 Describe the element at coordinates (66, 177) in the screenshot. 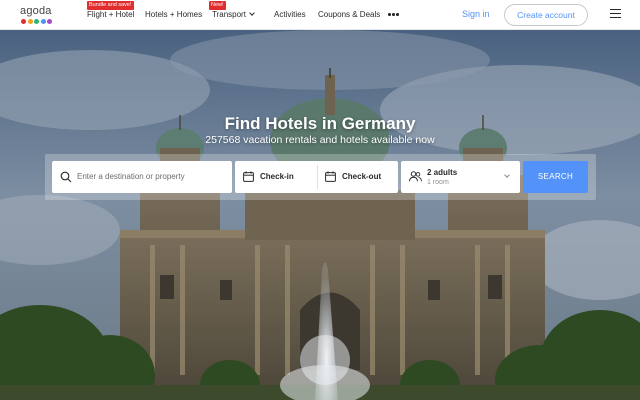

I see `search-icon` at that location.